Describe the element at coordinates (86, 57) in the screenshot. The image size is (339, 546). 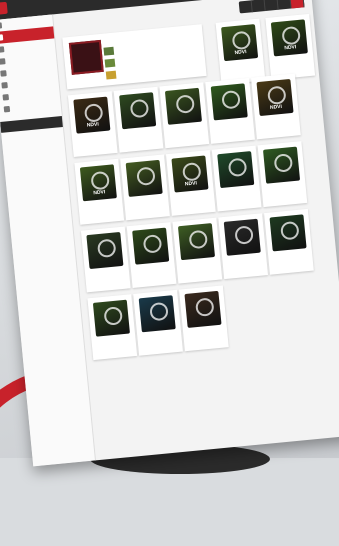
I see `featured-app-thumbnail` at that location.